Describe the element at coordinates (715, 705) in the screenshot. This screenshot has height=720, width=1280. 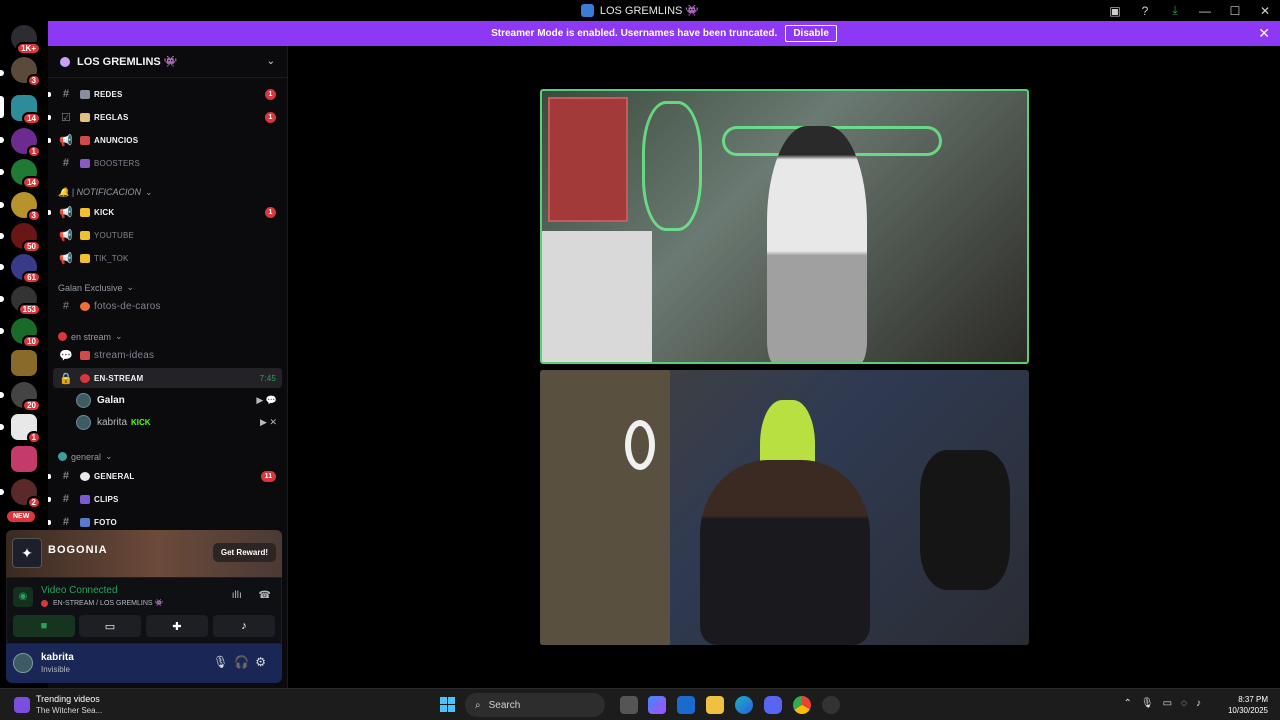
I see `file-explorer-icon` at that location.